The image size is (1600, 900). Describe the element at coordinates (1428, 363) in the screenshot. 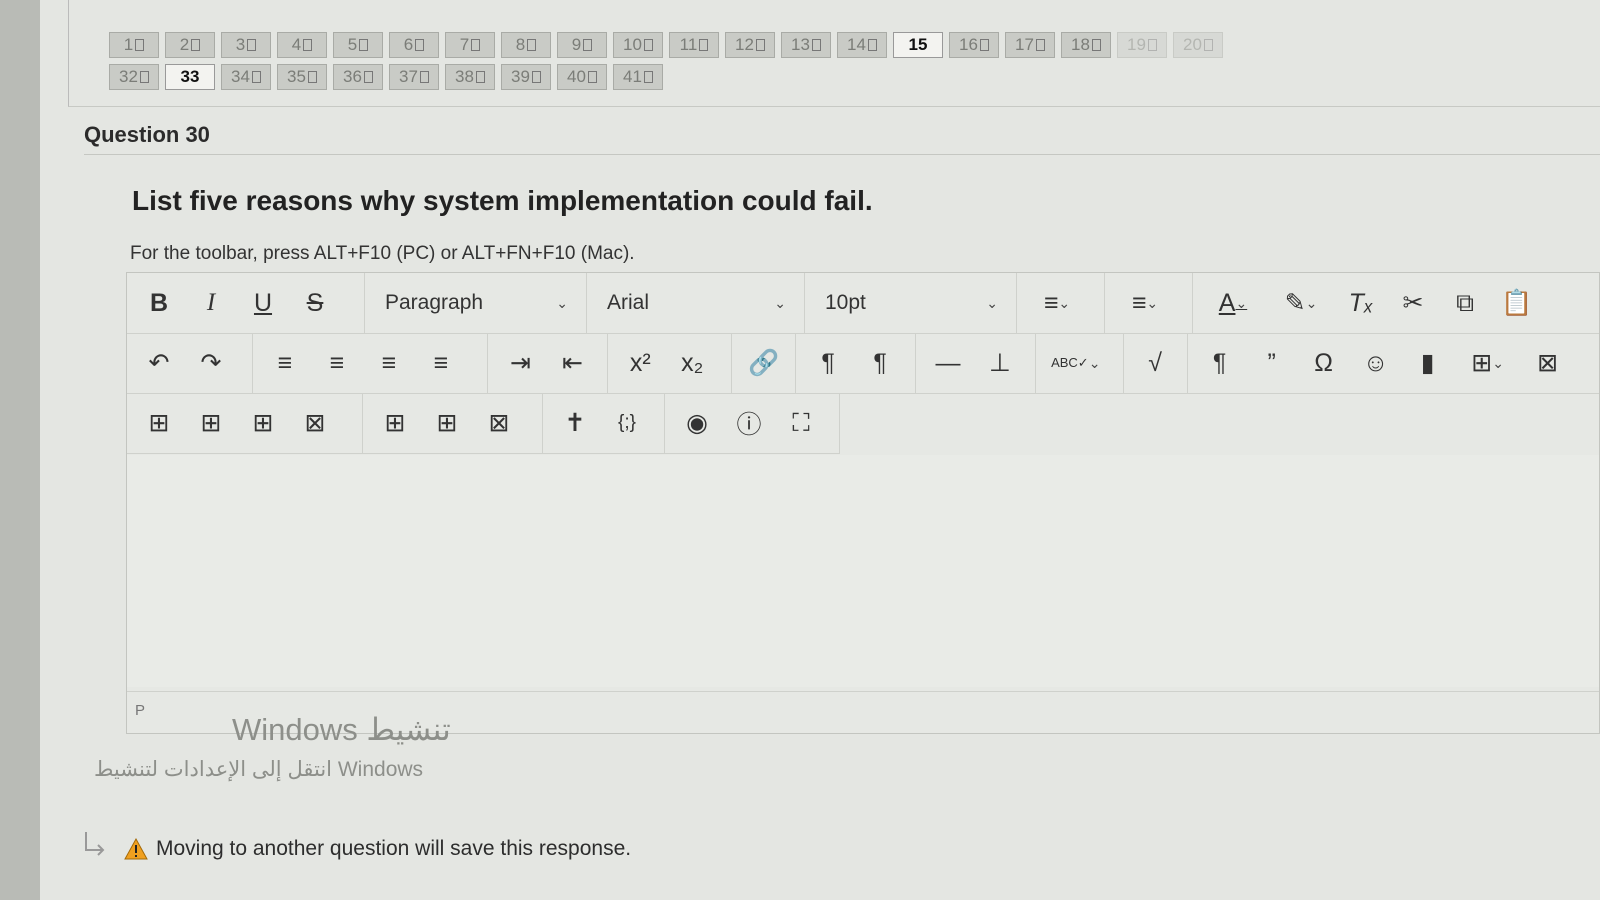

I see `bookmark-icon: ▮` at that location.